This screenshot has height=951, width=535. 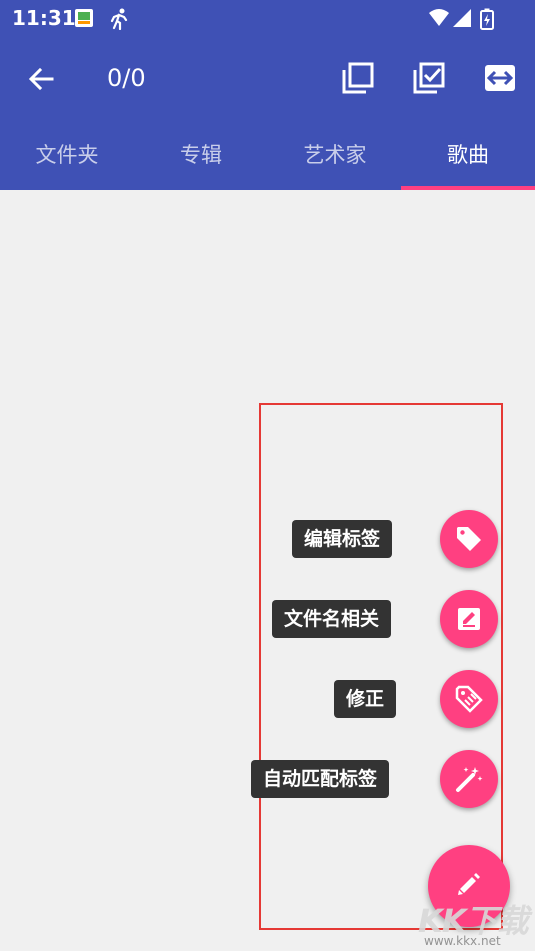 What do you see at coordinates (118, 19) in the screenshot?
I see `running-icon` at bounding box center [118, 19].